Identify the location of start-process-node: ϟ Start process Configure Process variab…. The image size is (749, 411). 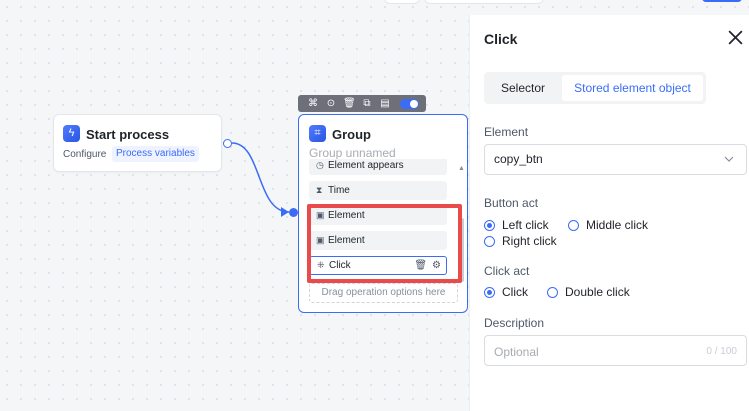
(137, 143).